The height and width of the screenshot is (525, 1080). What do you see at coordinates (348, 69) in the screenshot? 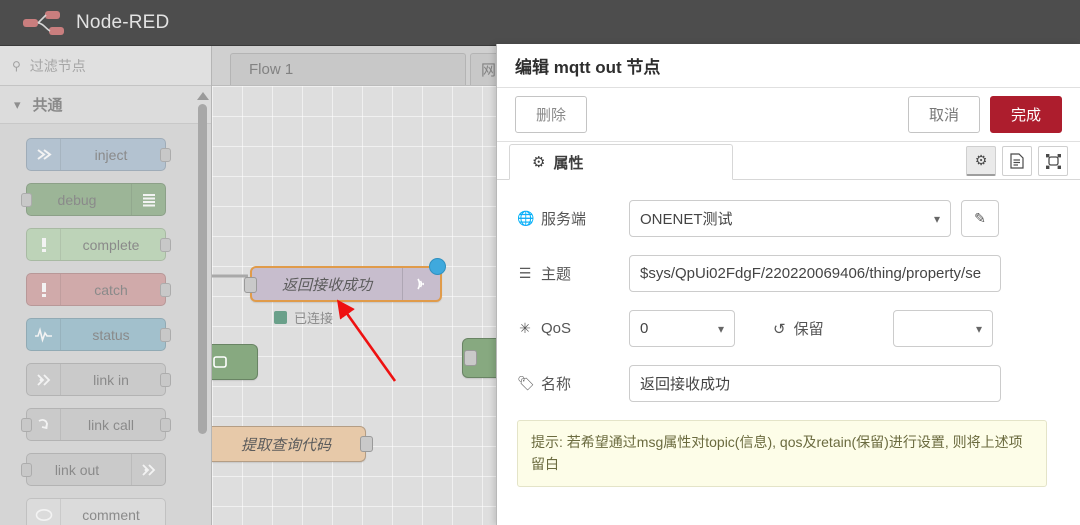
I see `tab-flow-1: Flow 1` at bounding box center [348, 69].